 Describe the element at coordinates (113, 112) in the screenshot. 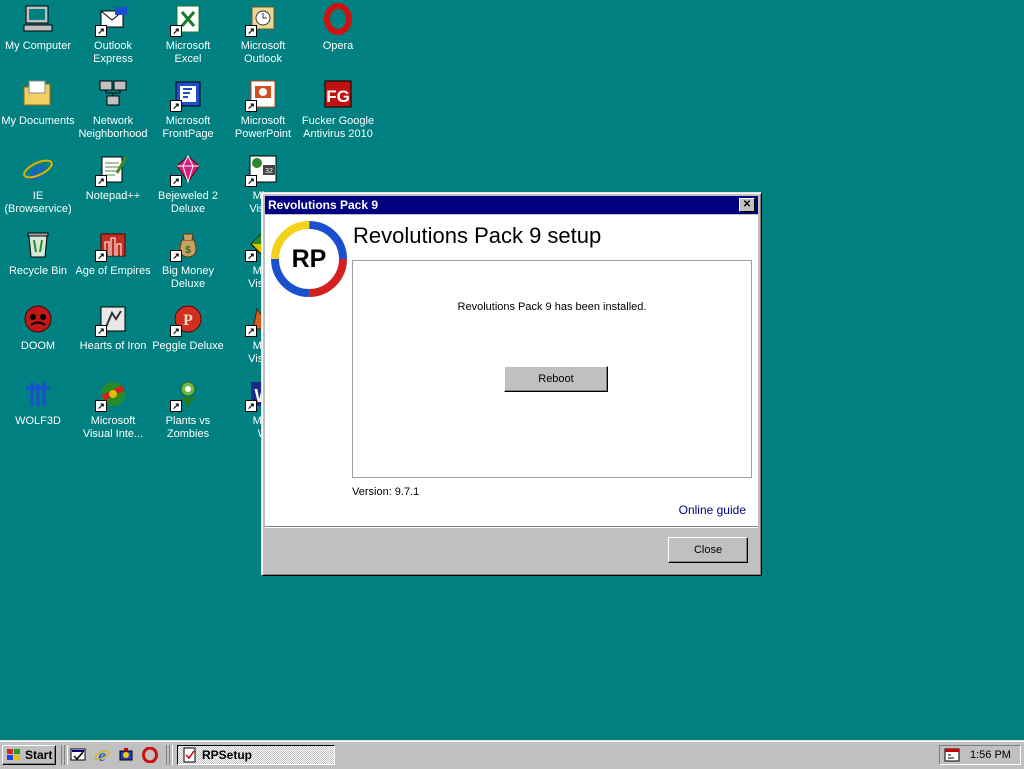

I see `desktop-icon-network: Network Neighborhood` at that location.